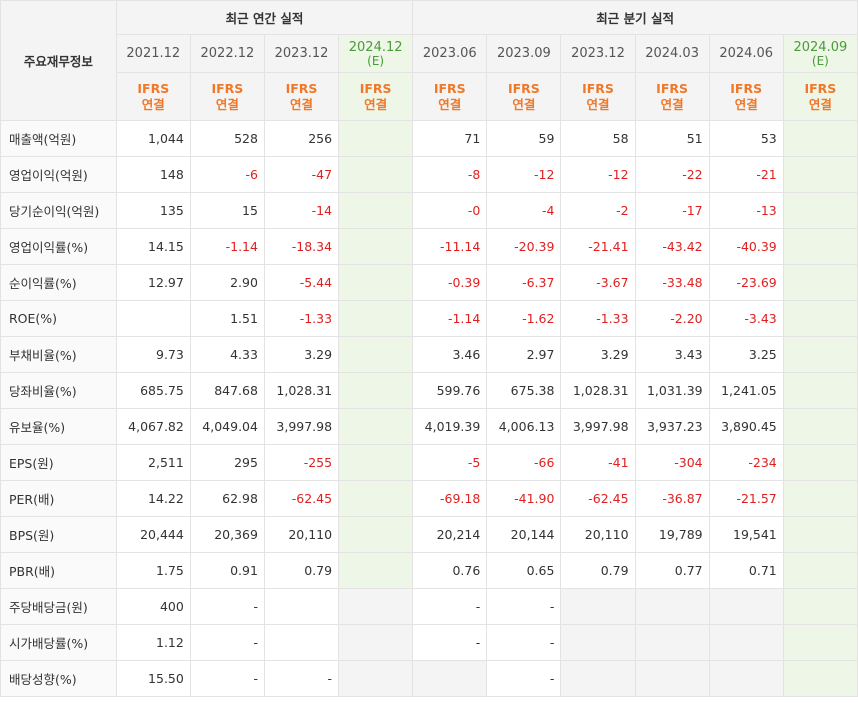 Image resolution: width=858 pixels, height=703 pixels. What do you see at coordinates (598, 282) in the screenshot?
I see `data-cell: -3.67` at bounding box center [598, 282].